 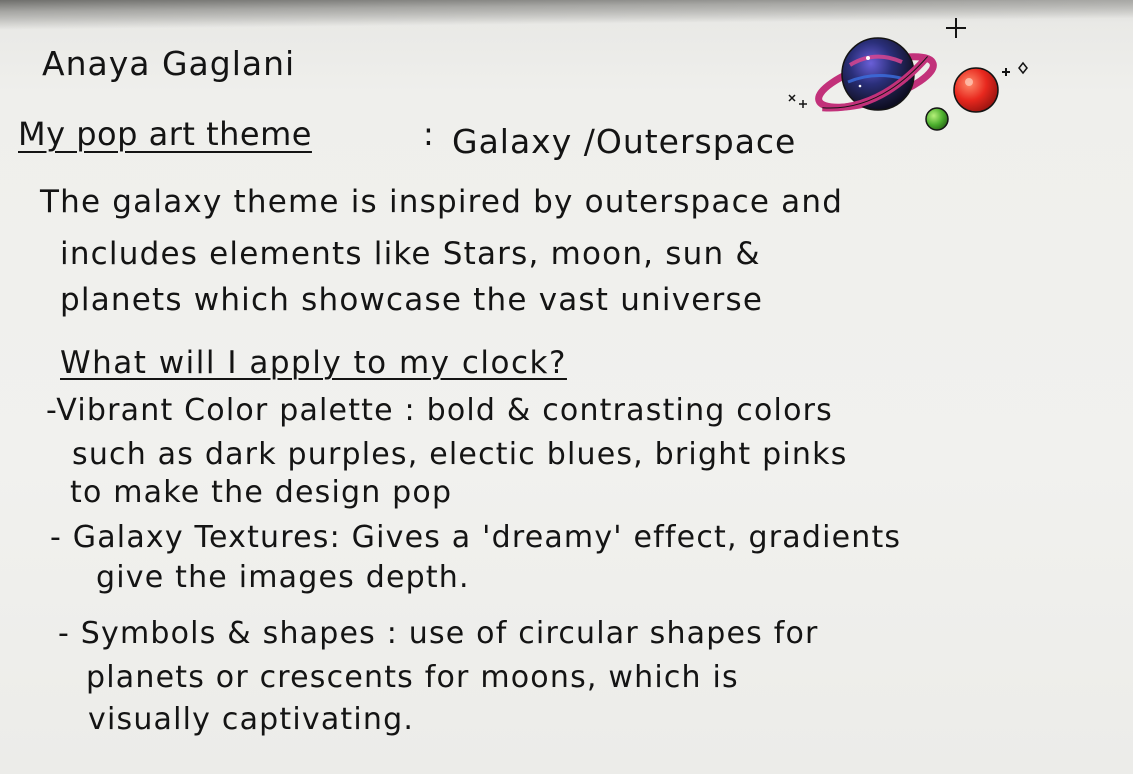 I want to click on galaxy-illustration, so click(x=908, y=74).